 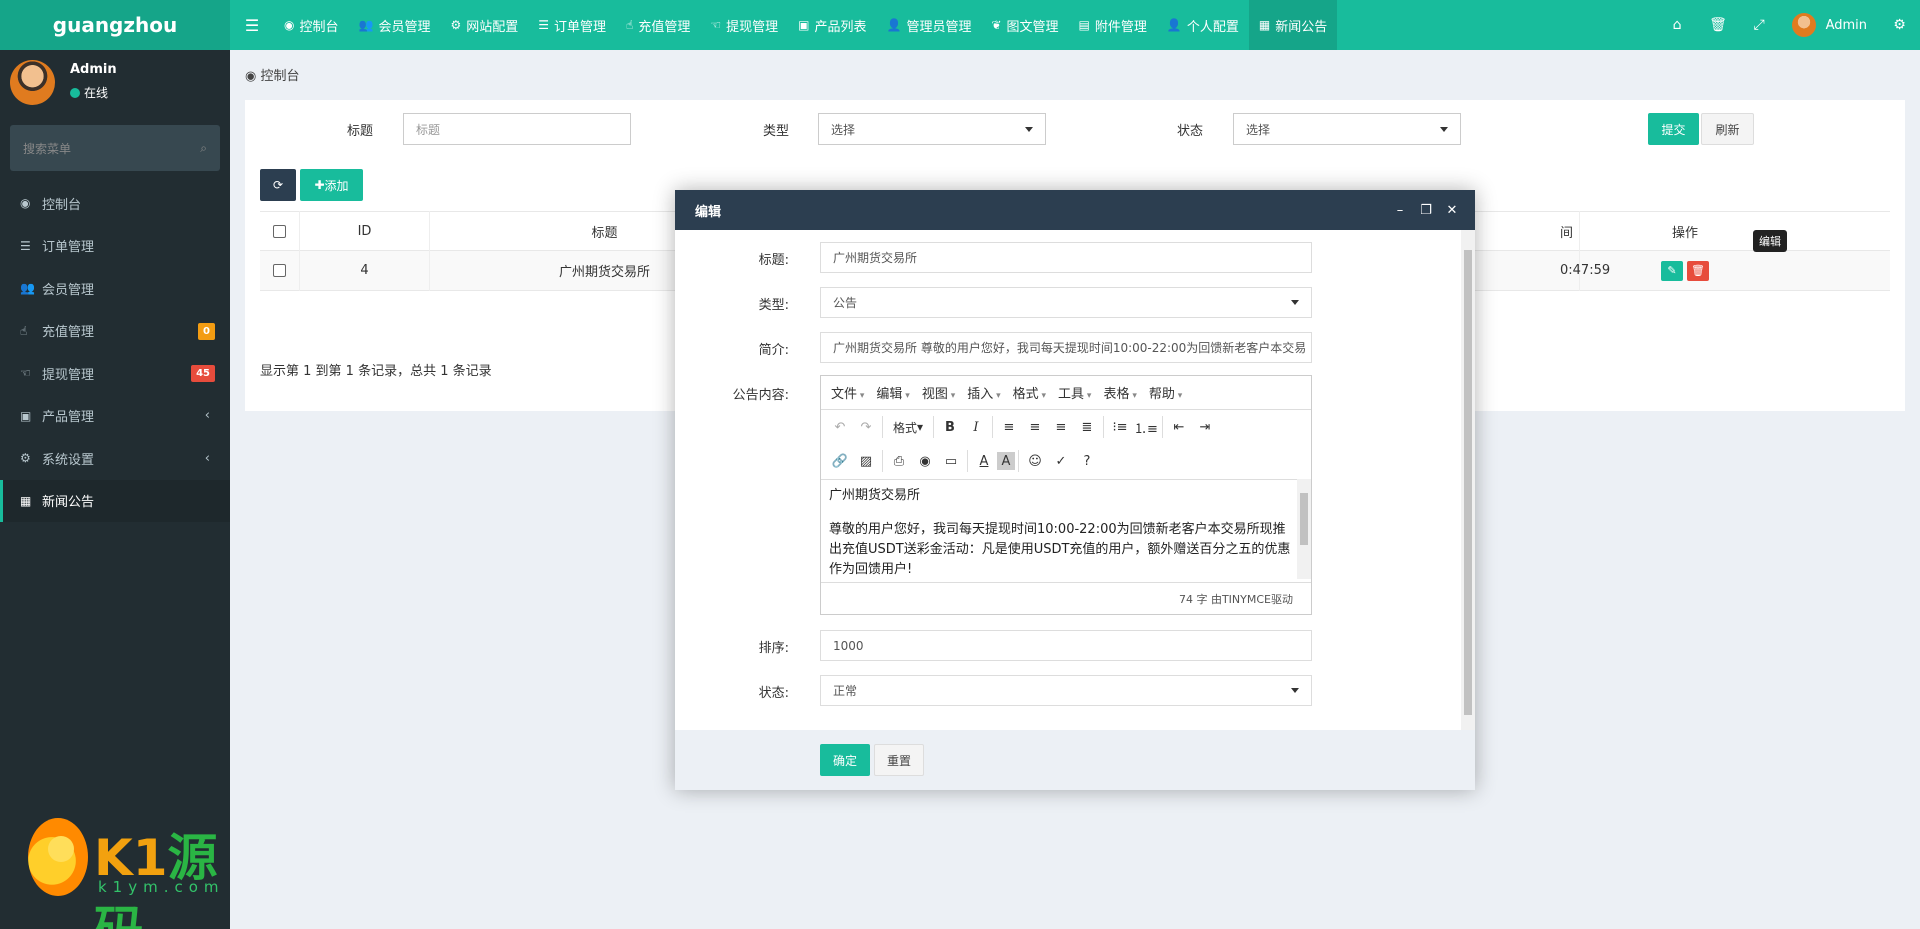 What do you see at coordinates (1035, 461) in the screenshot?
I see `emoticons-icon: ☺` at bounding box center [1035, 461].